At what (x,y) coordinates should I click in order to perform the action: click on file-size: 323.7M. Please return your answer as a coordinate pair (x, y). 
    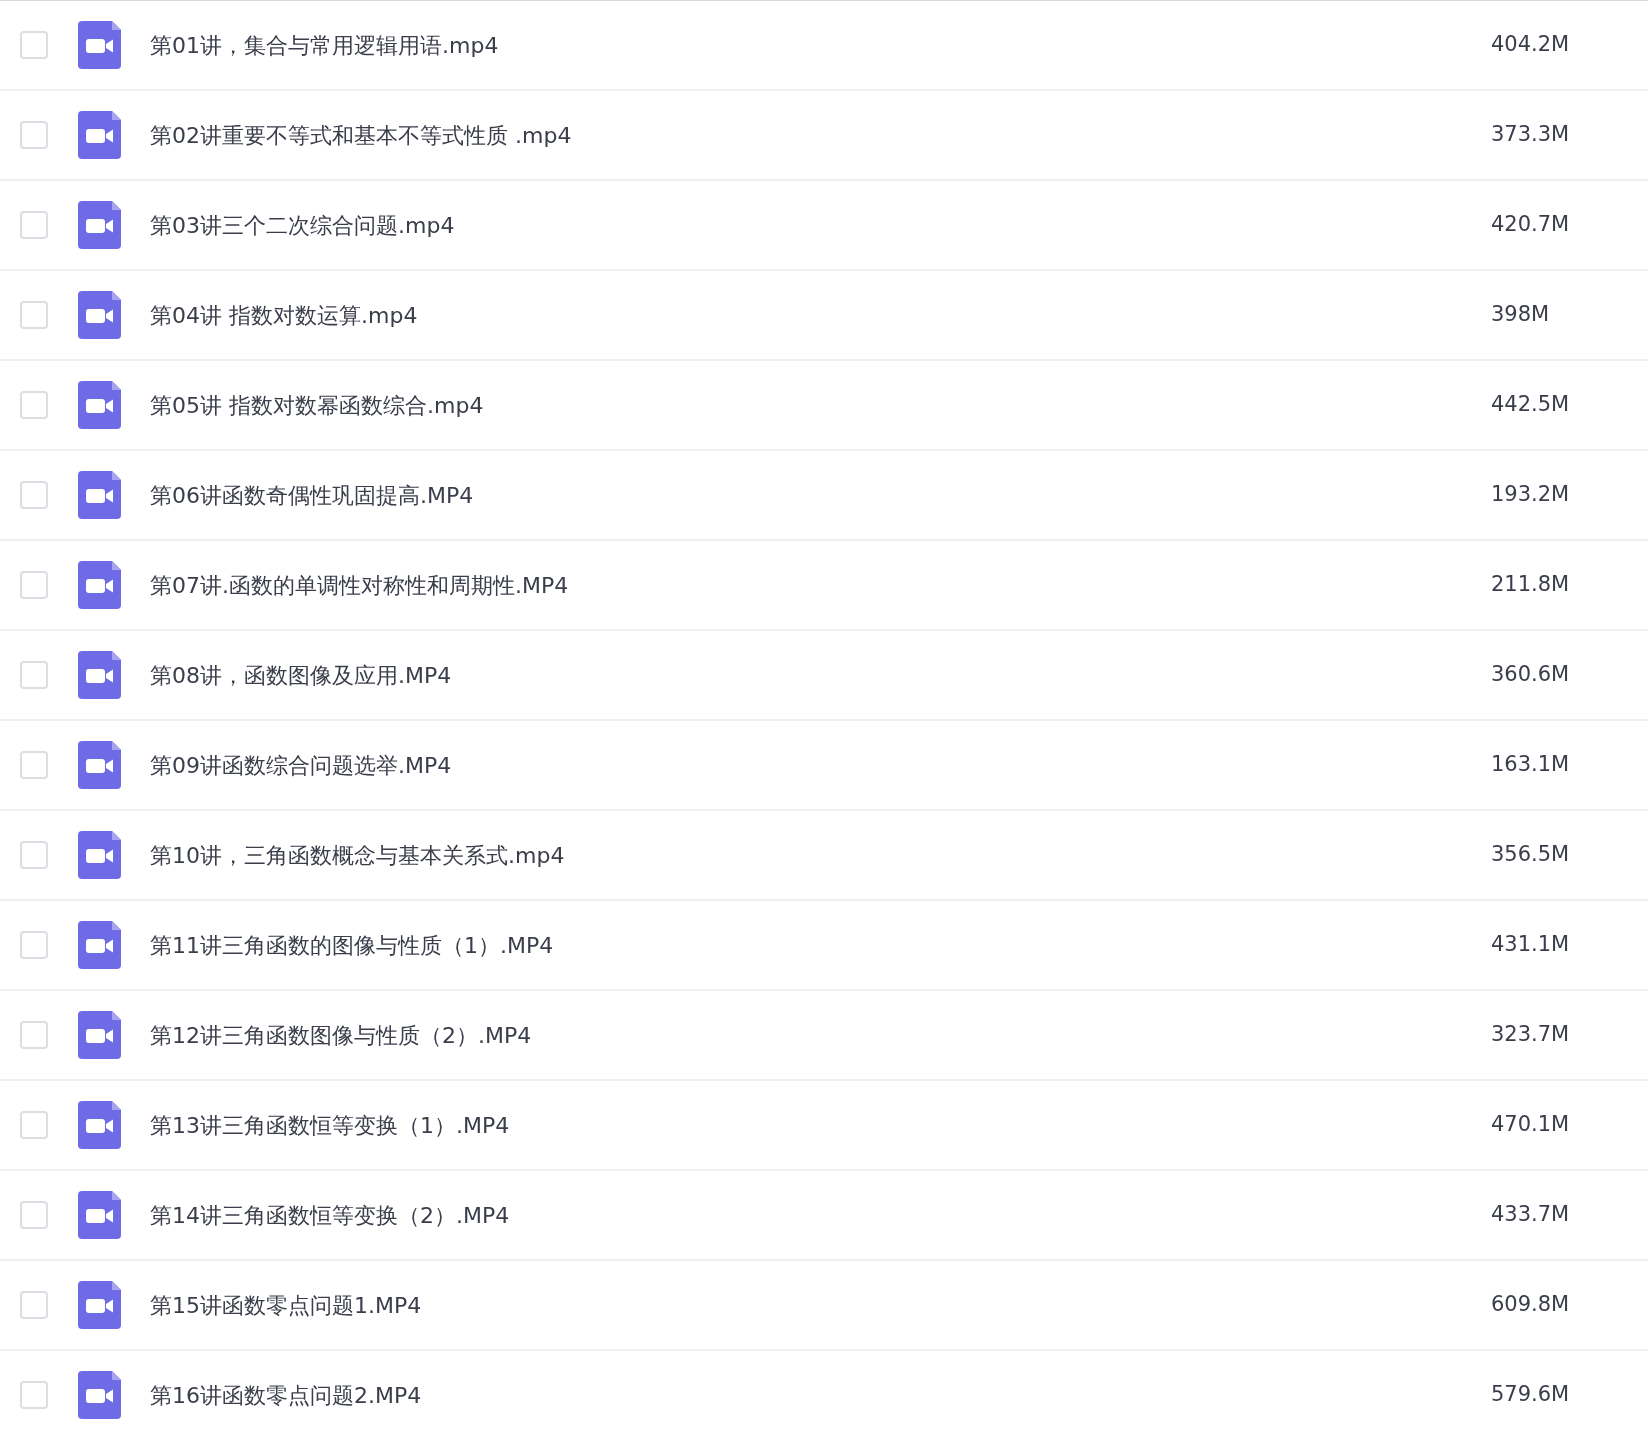
    Looking at the image, I should click on (1531, 1035).